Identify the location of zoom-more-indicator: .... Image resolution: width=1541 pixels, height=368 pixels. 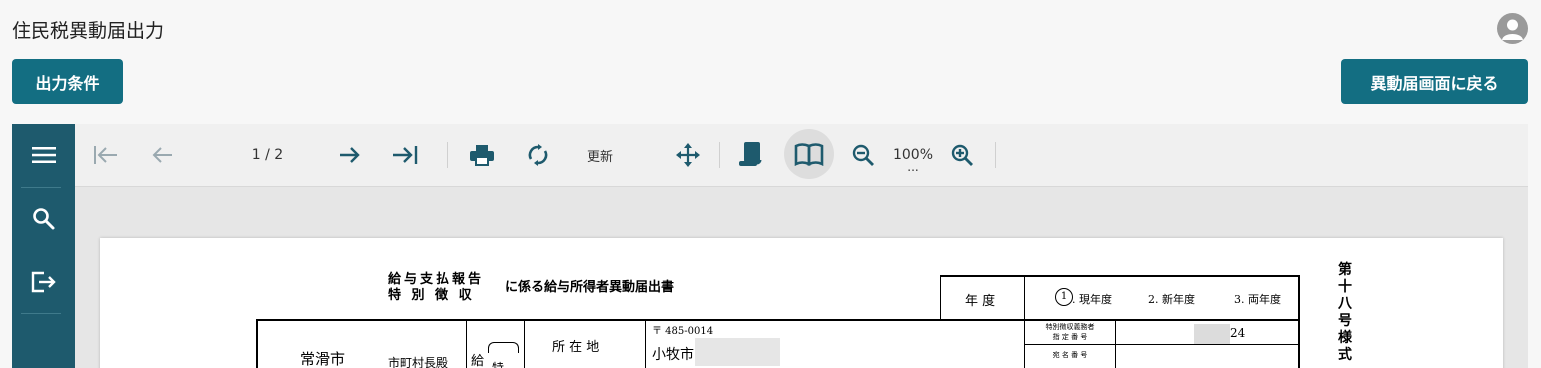
(913, 167).